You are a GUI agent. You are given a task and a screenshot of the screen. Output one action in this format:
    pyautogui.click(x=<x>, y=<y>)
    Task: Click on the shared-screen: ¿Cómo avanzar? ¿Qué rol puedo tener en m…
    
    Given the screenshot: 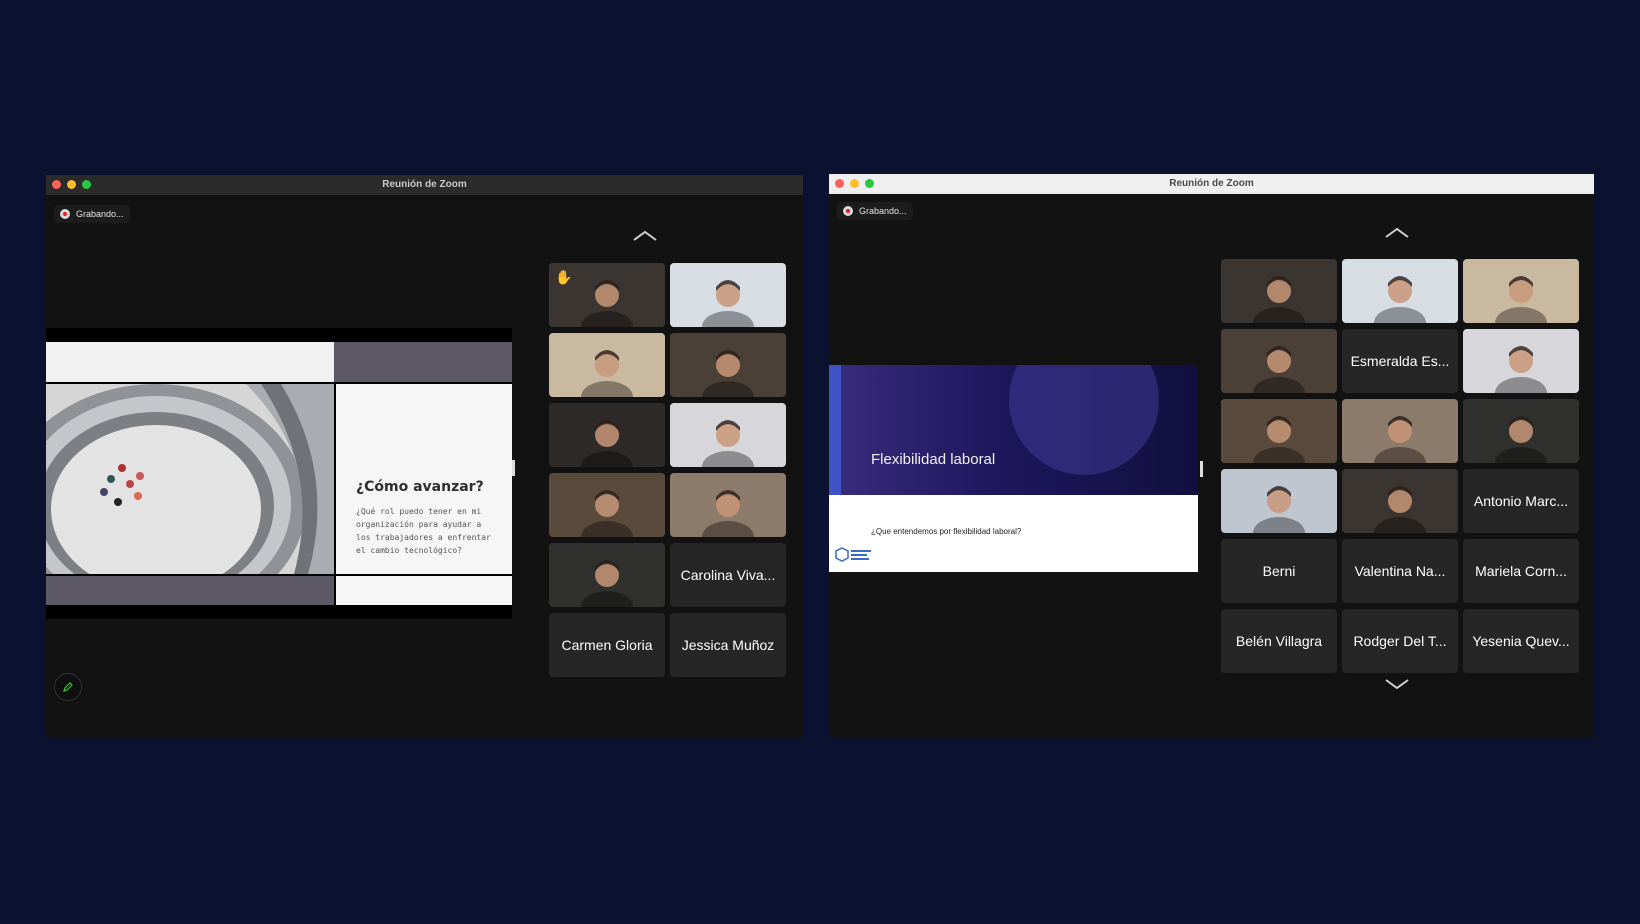 What is the action you would take?
    pyautogui.click(x=279, y=473)
    